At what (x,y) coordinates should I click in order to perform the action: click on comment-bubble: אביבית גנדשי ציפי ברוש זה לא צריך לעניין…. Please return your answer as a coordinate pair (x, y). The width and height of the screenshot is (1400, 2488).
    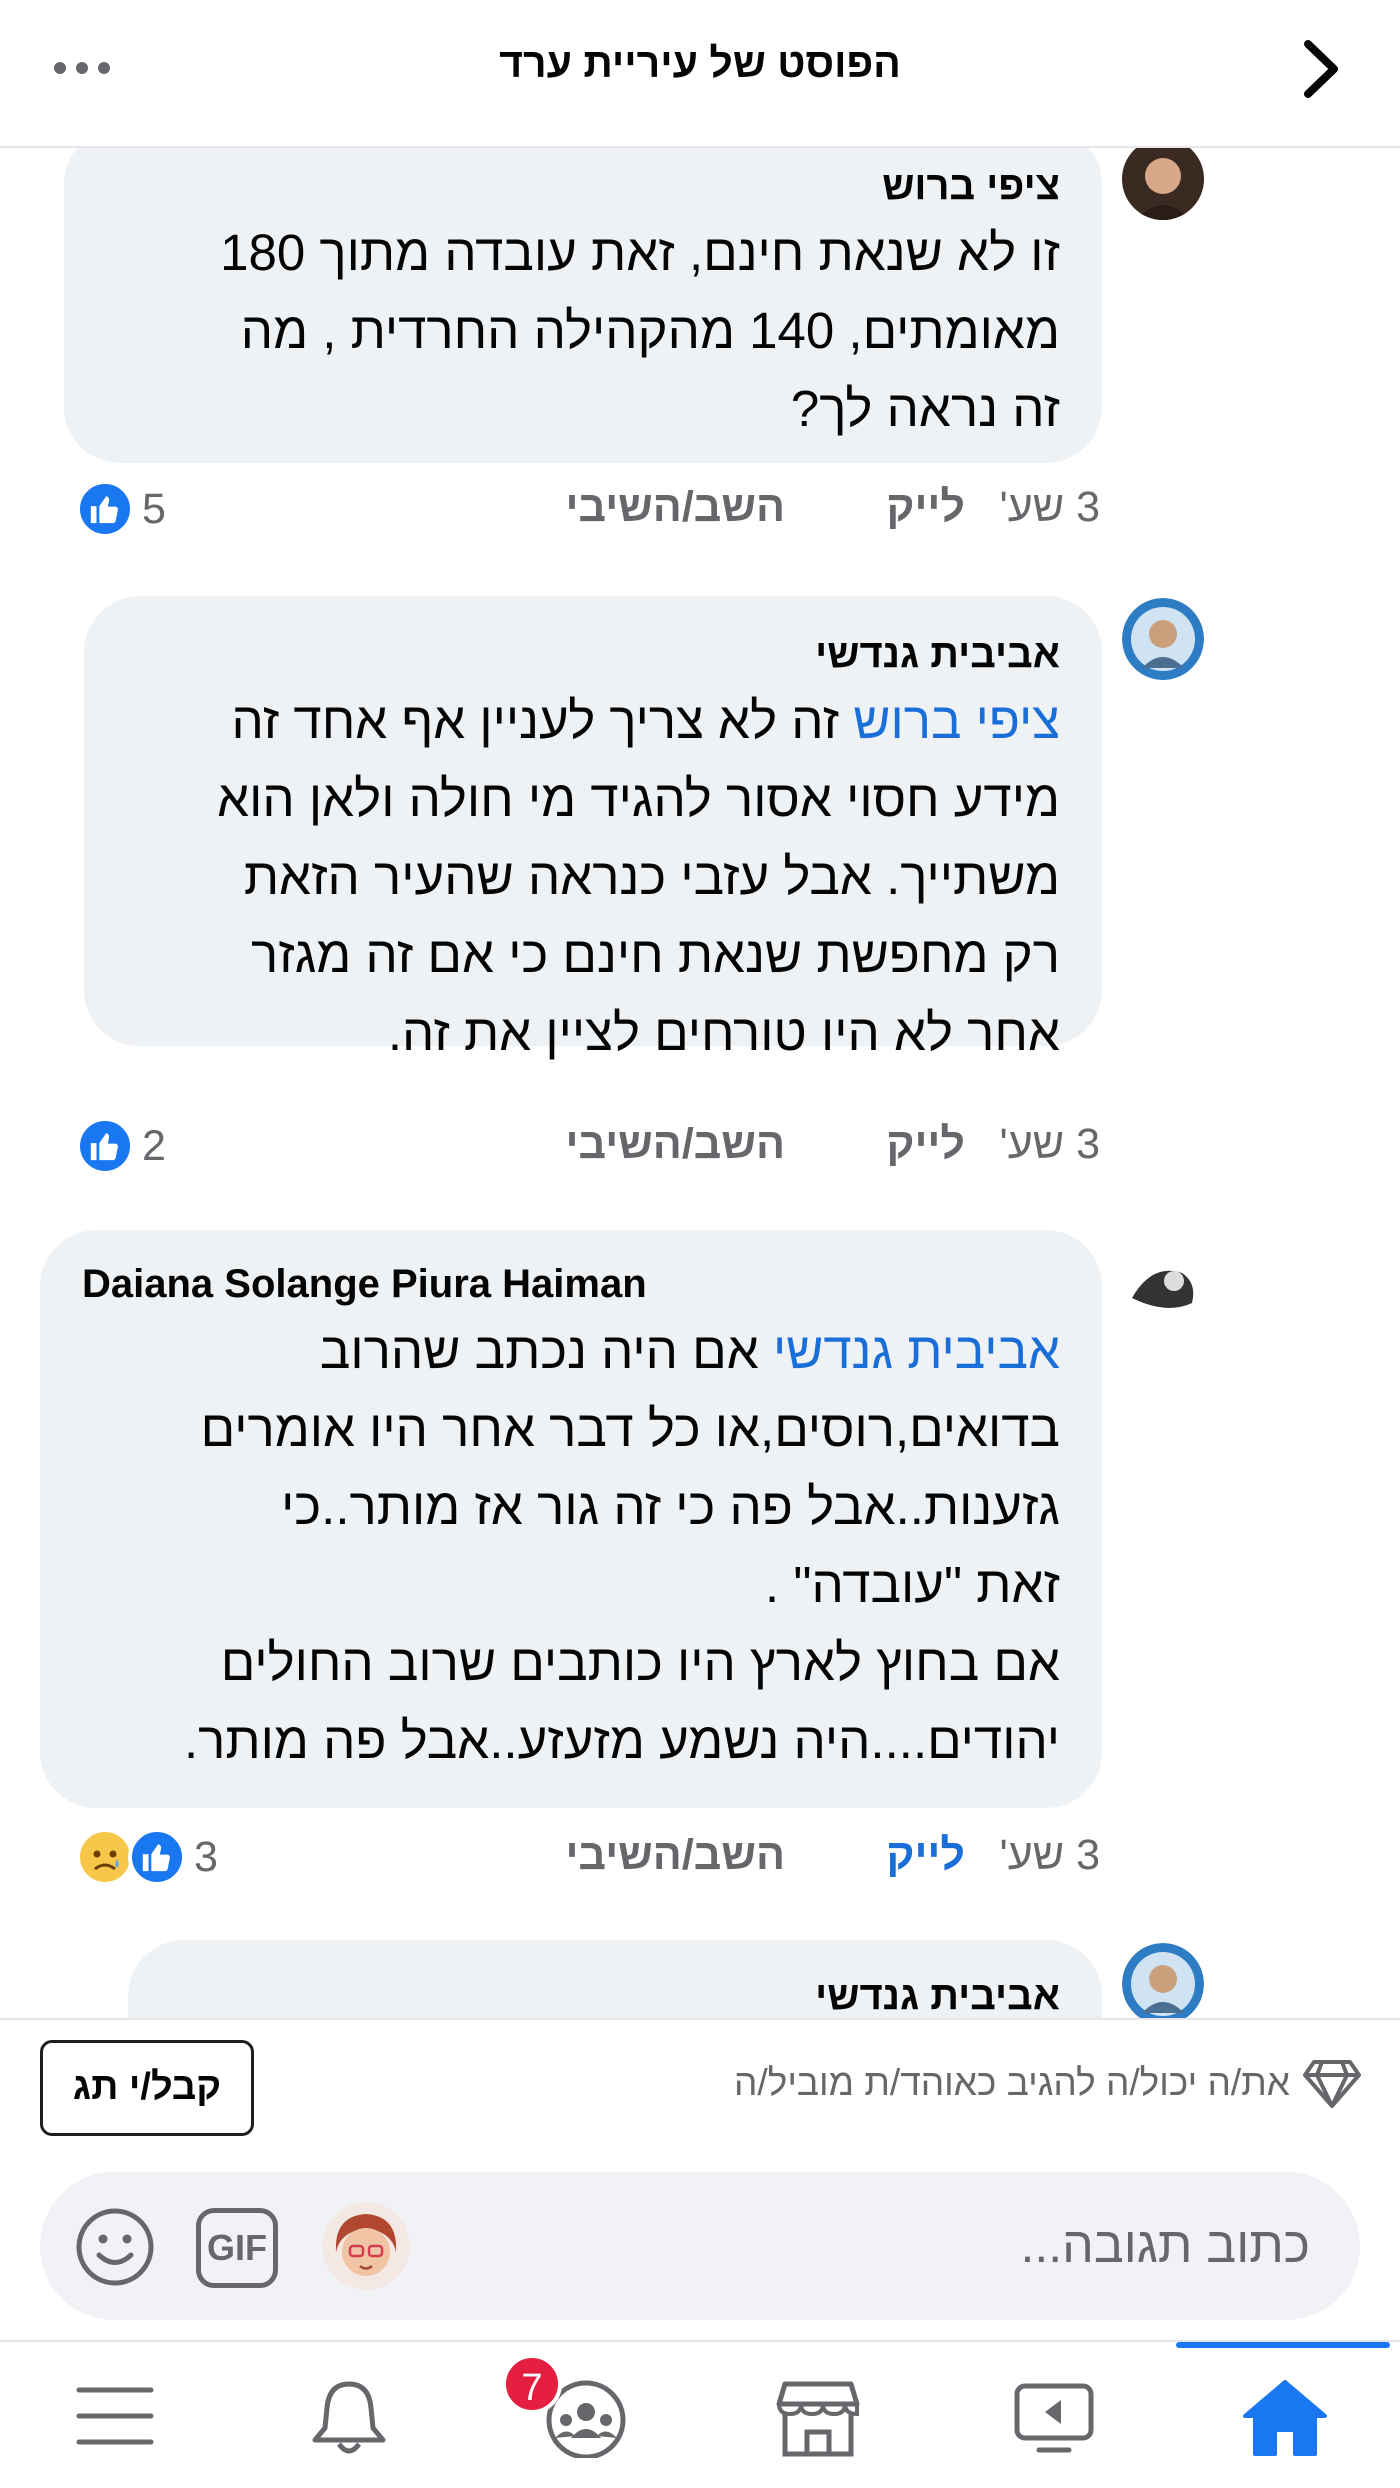
    Looking at the image, I should click on (593, 828).